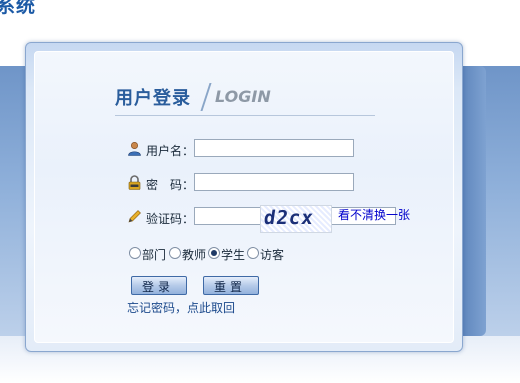 This screenshot has height=383, width=520. Describe the element at coordinates (243, 96) in the screenshot. I see `login-title-en: LOGIN` at that location.